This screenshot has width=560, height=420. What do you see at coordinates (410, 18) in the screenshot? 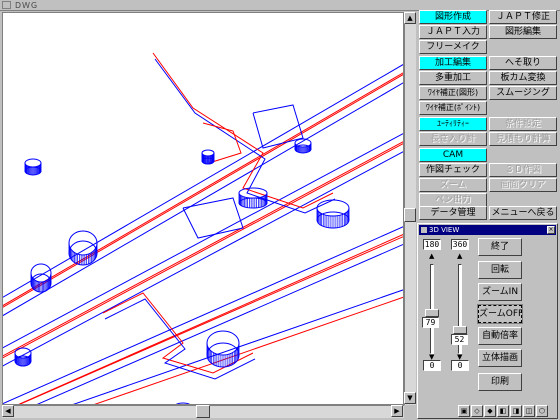
I see `scroll-up-icon: ▲` at bounding box center [410, 18].